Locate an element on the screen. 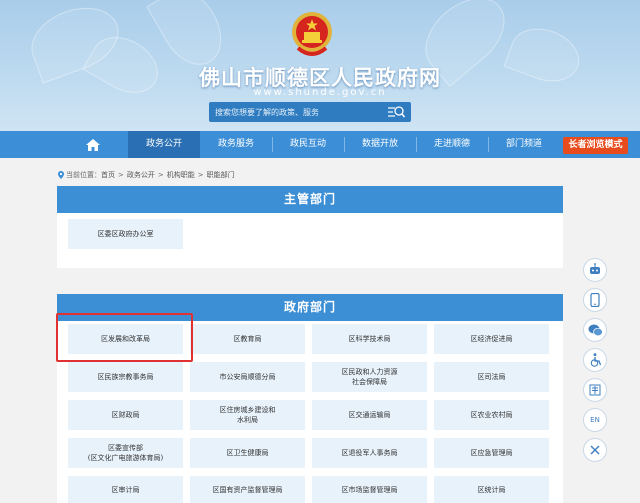 The width and height of the screenshot is (640, 503). simplified-traditional-button is located at coordinates (595, 390).